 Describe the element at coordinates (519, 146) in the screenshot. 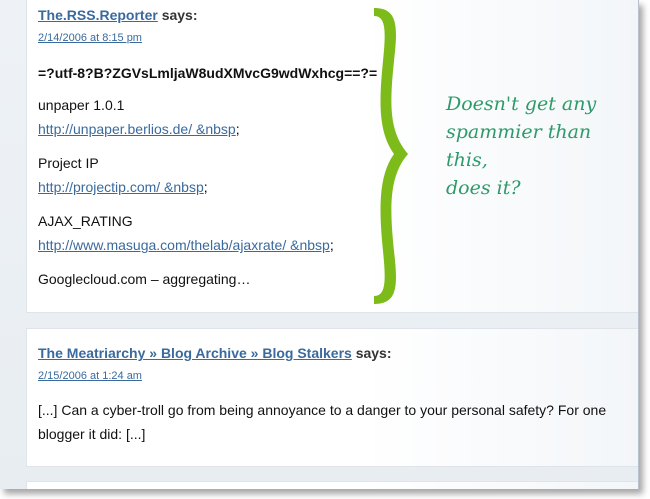

I see `annotation-line: spammier than this,` at that location.